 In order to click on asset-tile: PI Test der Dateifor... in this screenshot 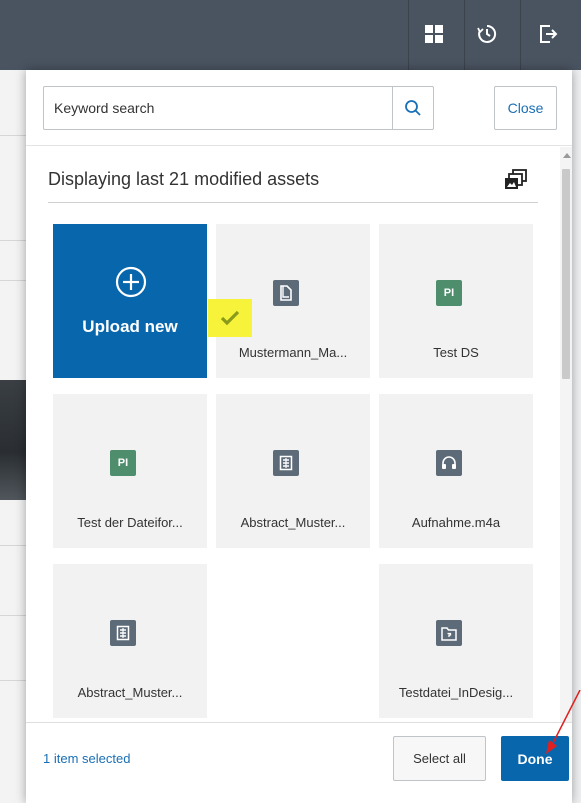, I will do `click(130, 471)`.